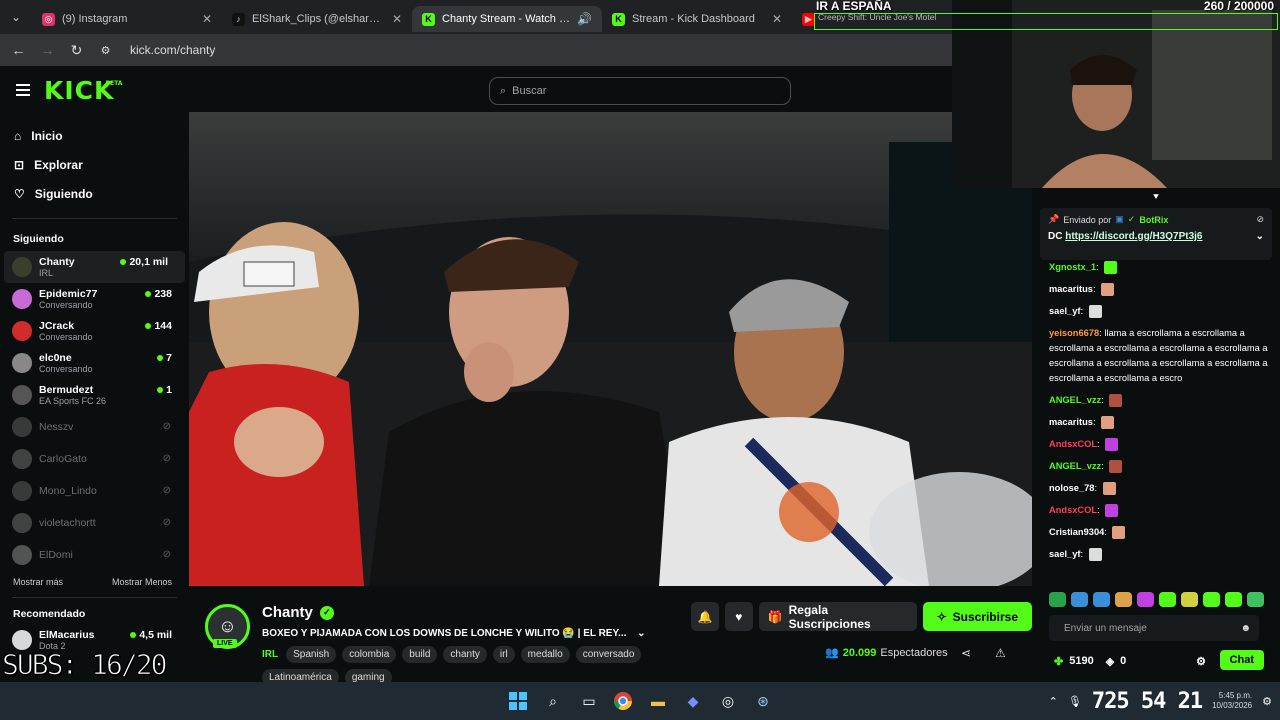 This screenshot has width=1280, height=720. What do you see at coordinates (105, 50) in the screenshot?
I see `site-info-icon: ⚙` at bounding box center [105, 50].